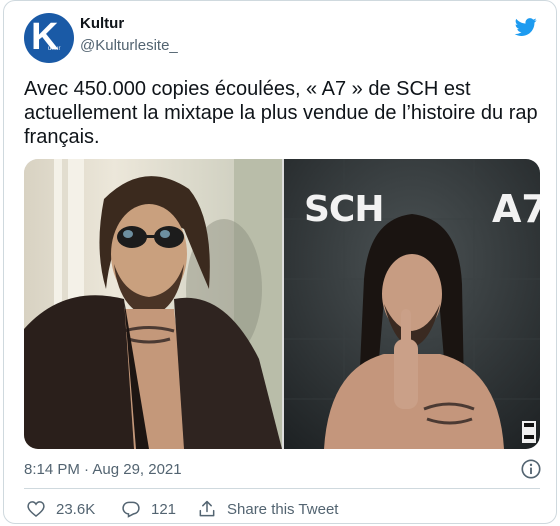  What do you see at coordinates (164, 509) in the screenshot?
I see `reply-count: 121` at bounding box center [164, 509].